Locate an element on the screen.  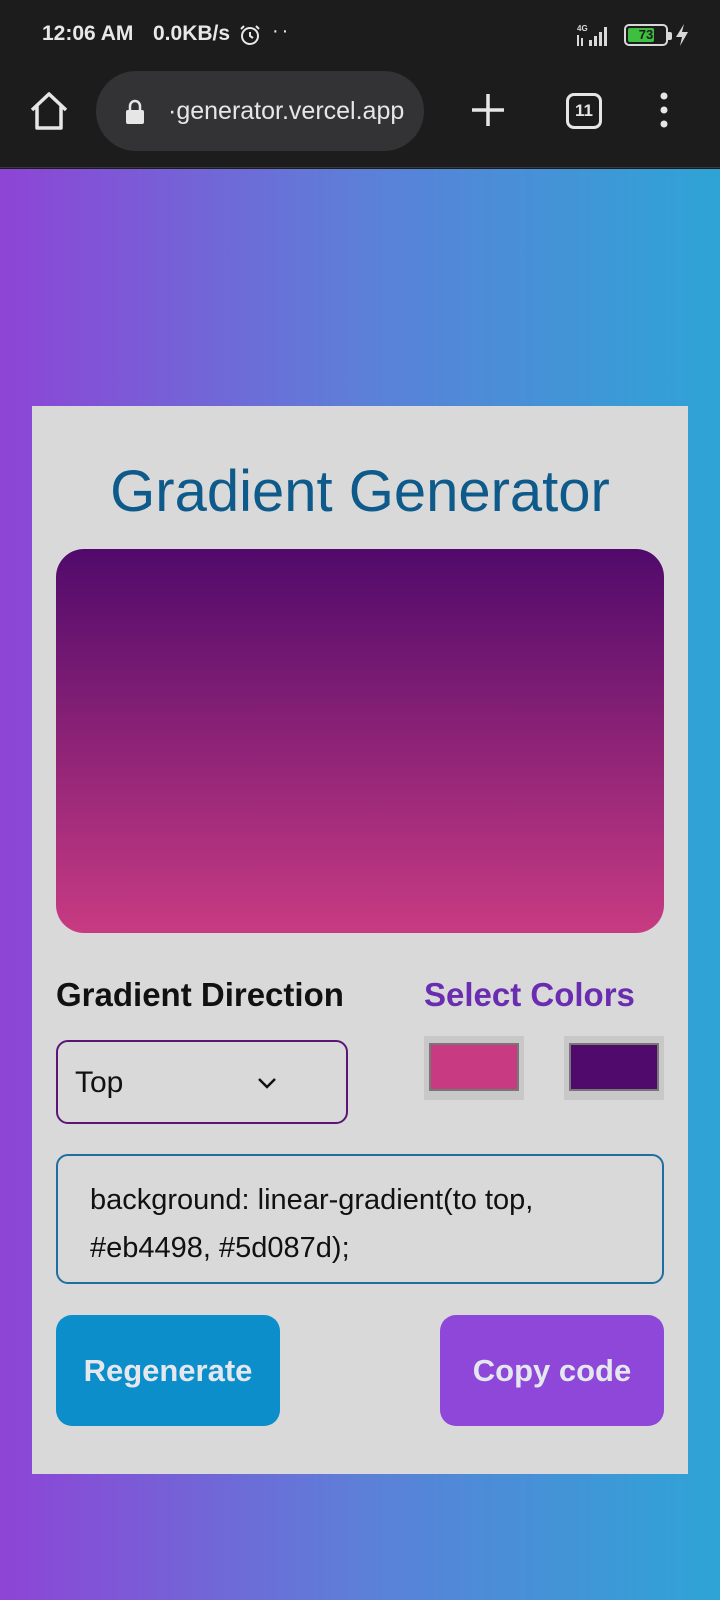
page-title: Gradient Generator is located at coordinates (360, 491).